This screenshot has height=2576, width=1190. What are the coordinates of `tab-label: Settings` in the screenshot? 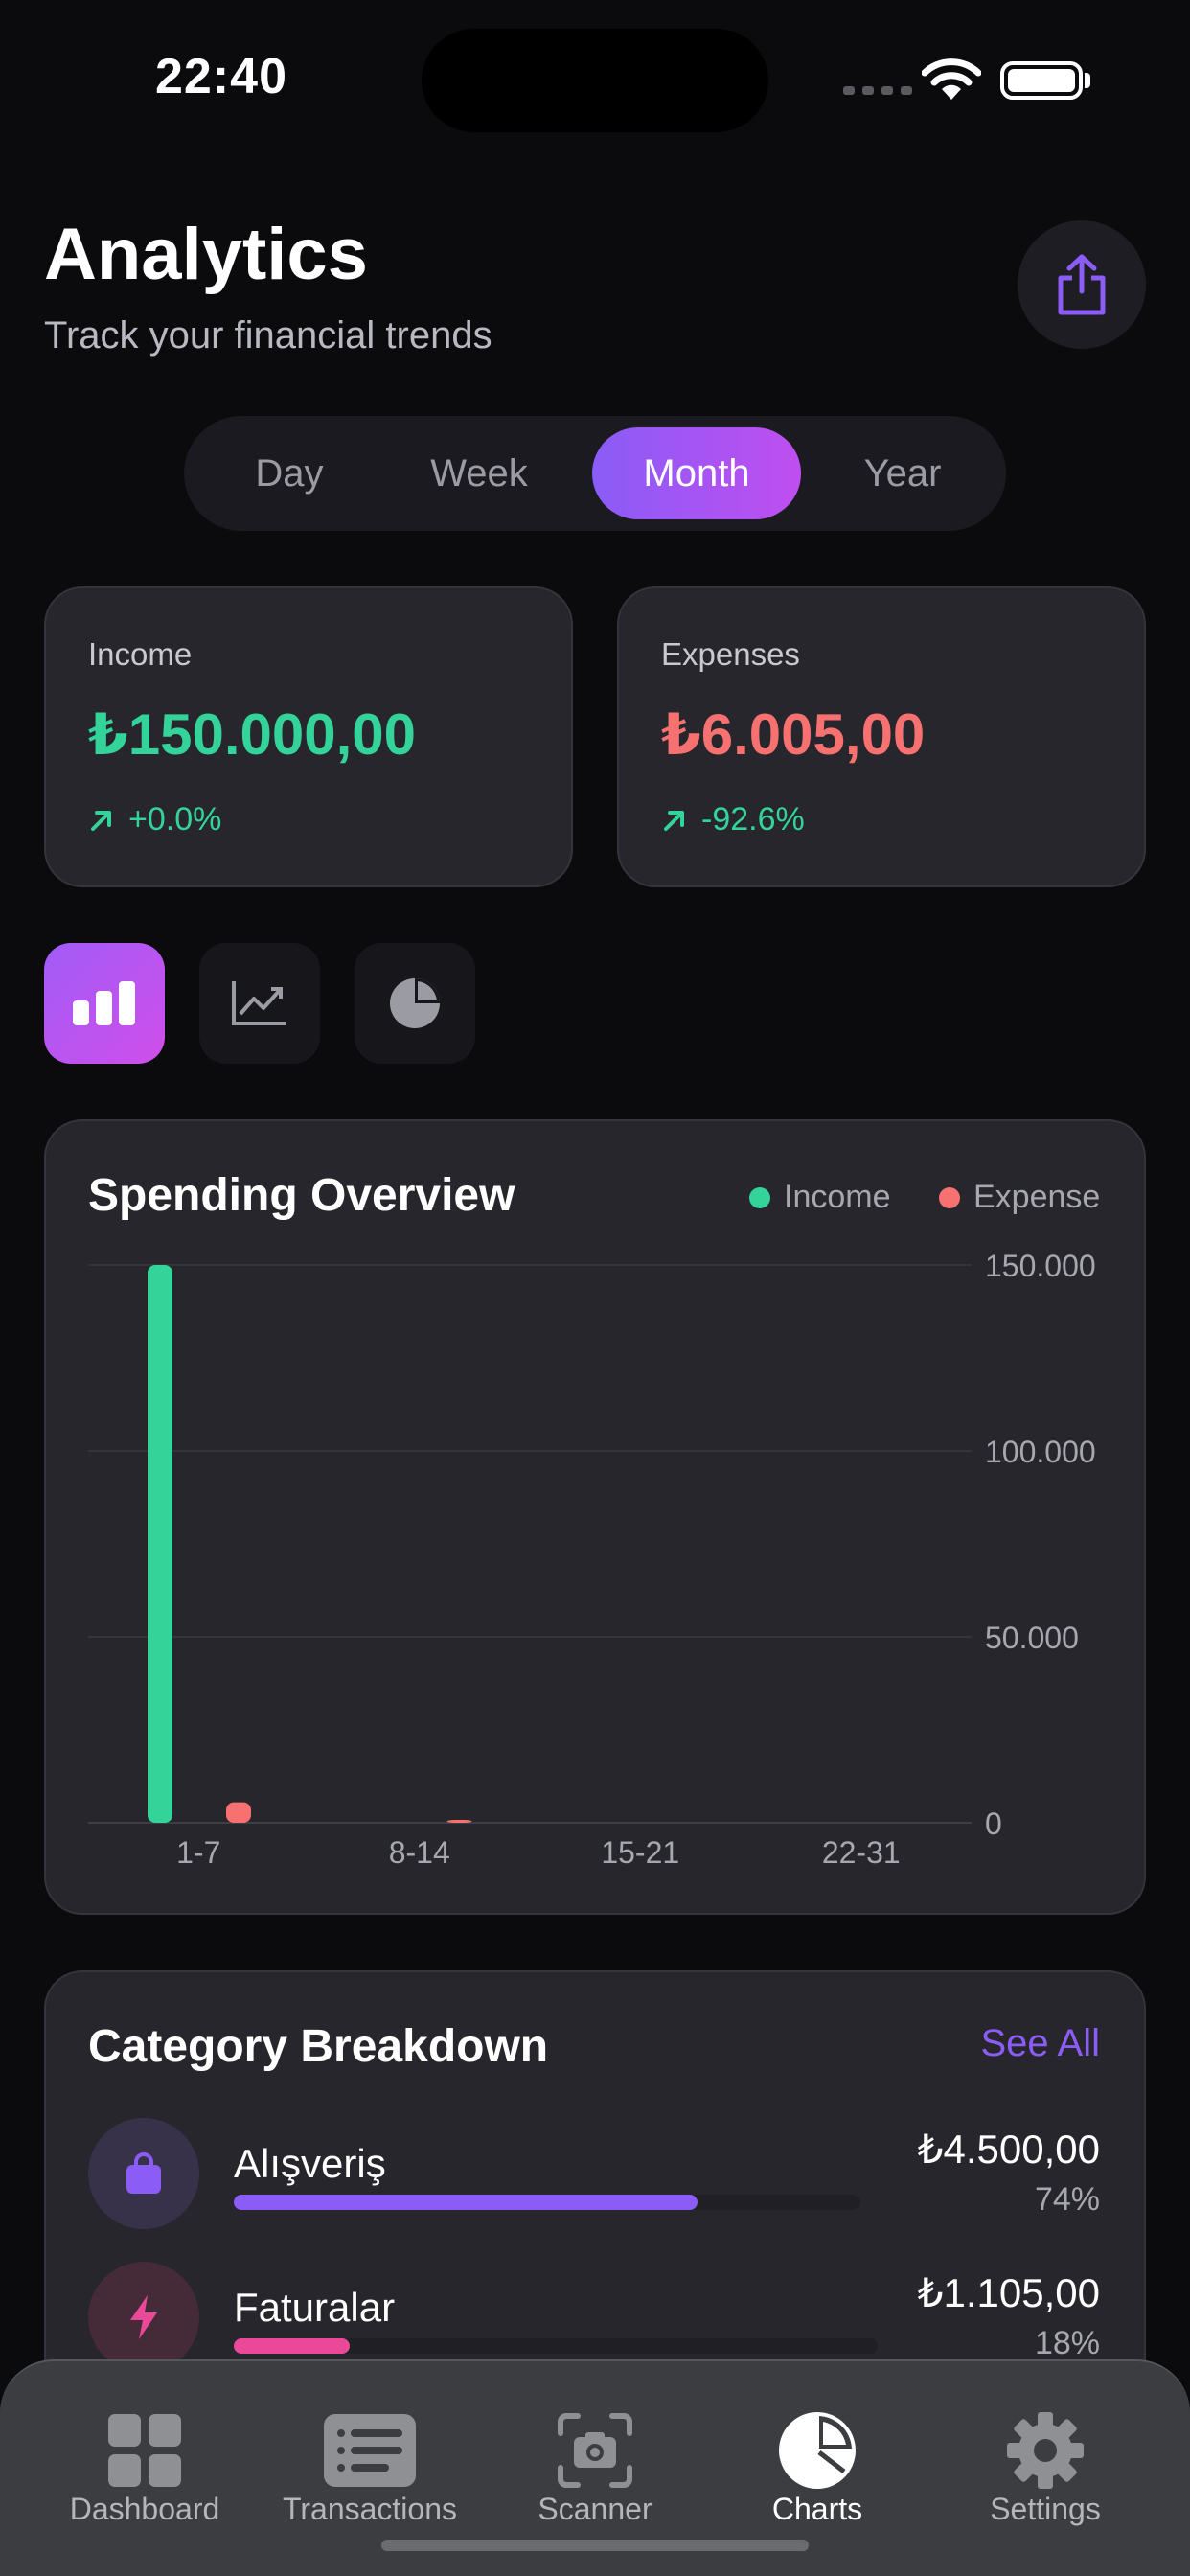 It's located at (1045, 2509).